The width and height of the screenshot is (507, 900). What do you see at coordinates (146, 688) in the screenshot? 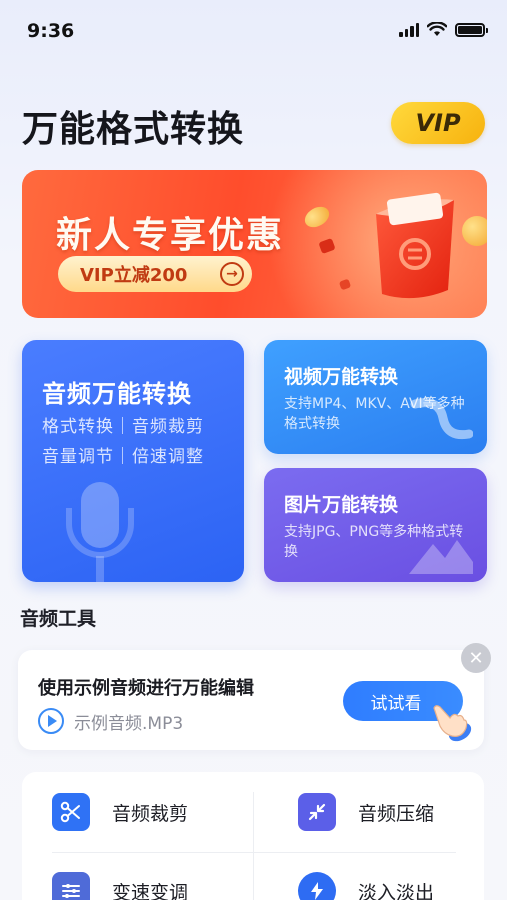
I see `sample-card-title: 使用示例音频进行万能编辑` at bounding box center [146, 688].